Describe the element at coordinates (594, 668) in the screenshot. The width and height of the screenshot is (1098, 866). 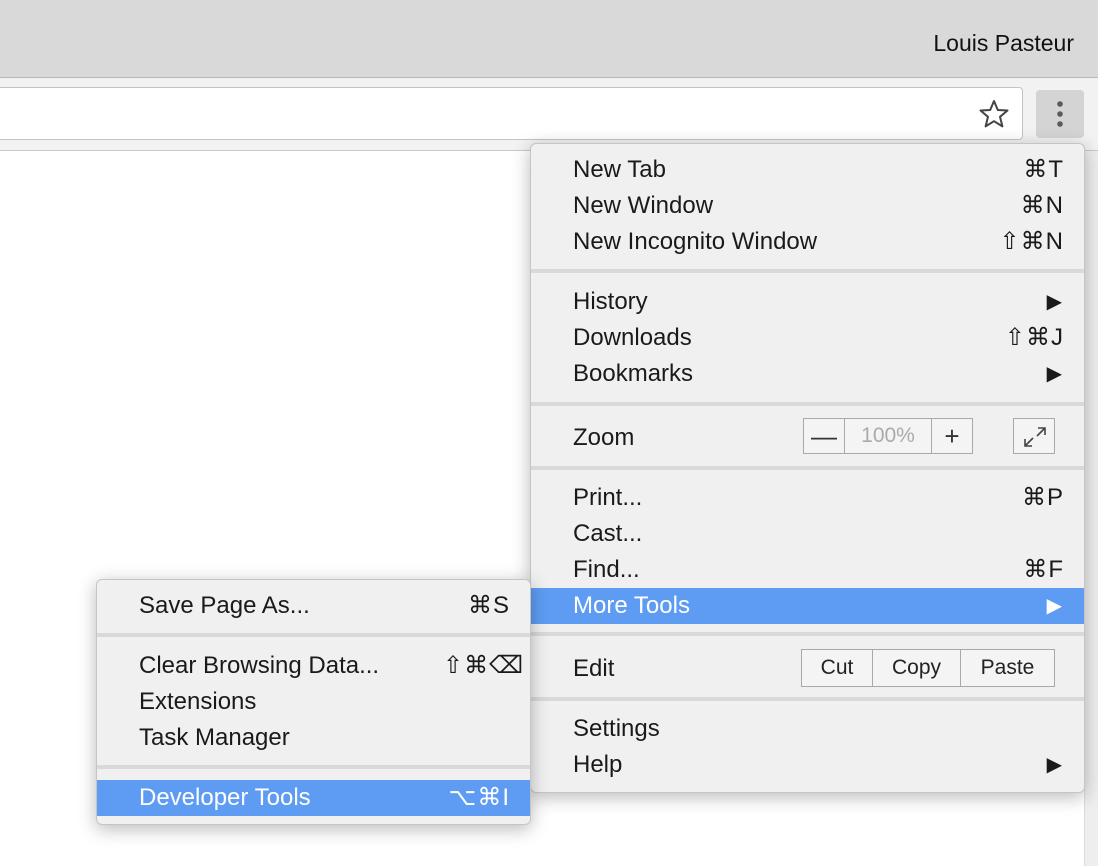
I see `menu-item-label: Edit` at that location.